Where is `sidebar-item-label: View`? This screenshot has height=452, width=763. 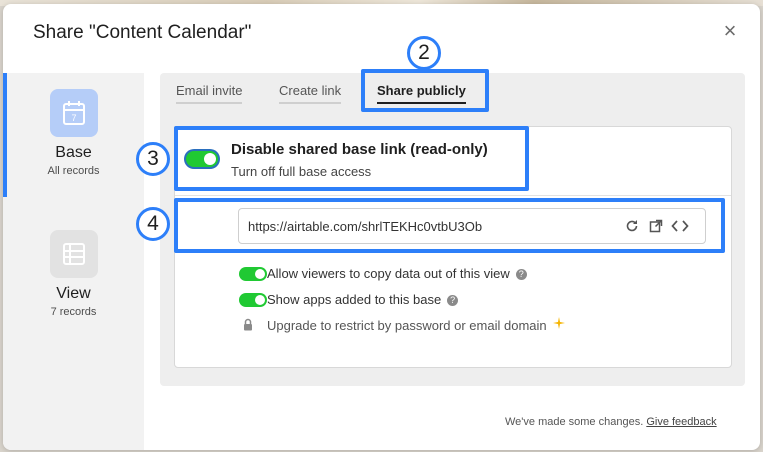
sidebar-item-label: View is located at coordinates (73, 293).